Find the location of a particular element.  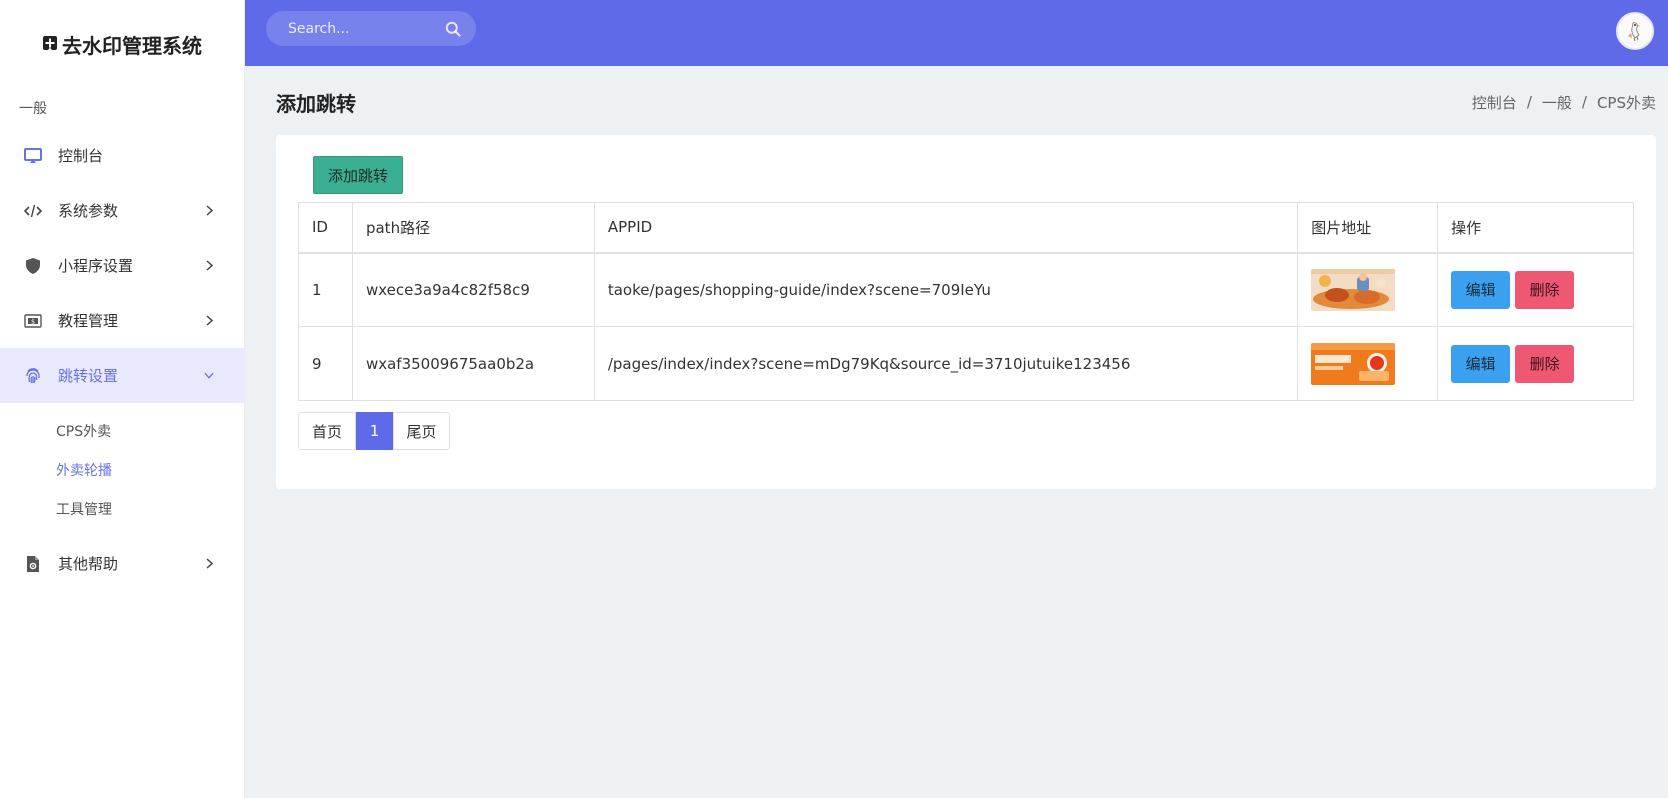

monitor-icon is located at coordinates (33, 156).